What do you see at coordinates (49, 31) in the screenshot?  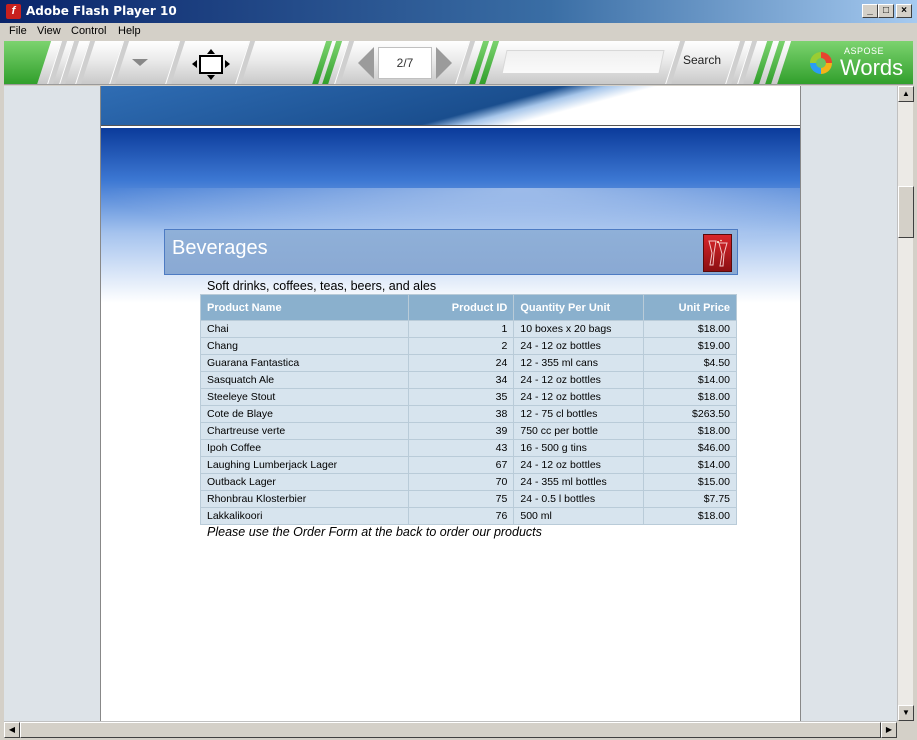 I see `menu-view: View` at bounding box center [49, 31].